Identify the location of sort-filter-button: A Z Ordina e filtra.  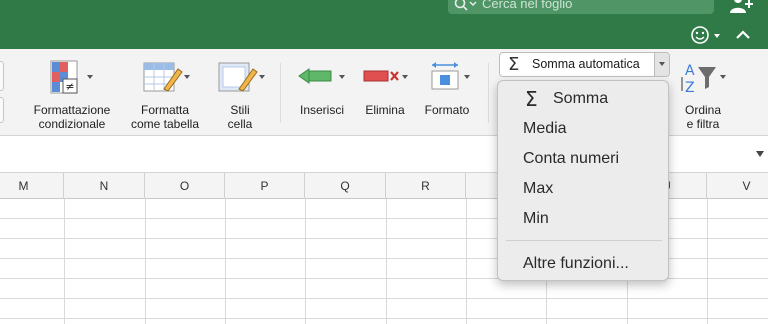
(703, 95).